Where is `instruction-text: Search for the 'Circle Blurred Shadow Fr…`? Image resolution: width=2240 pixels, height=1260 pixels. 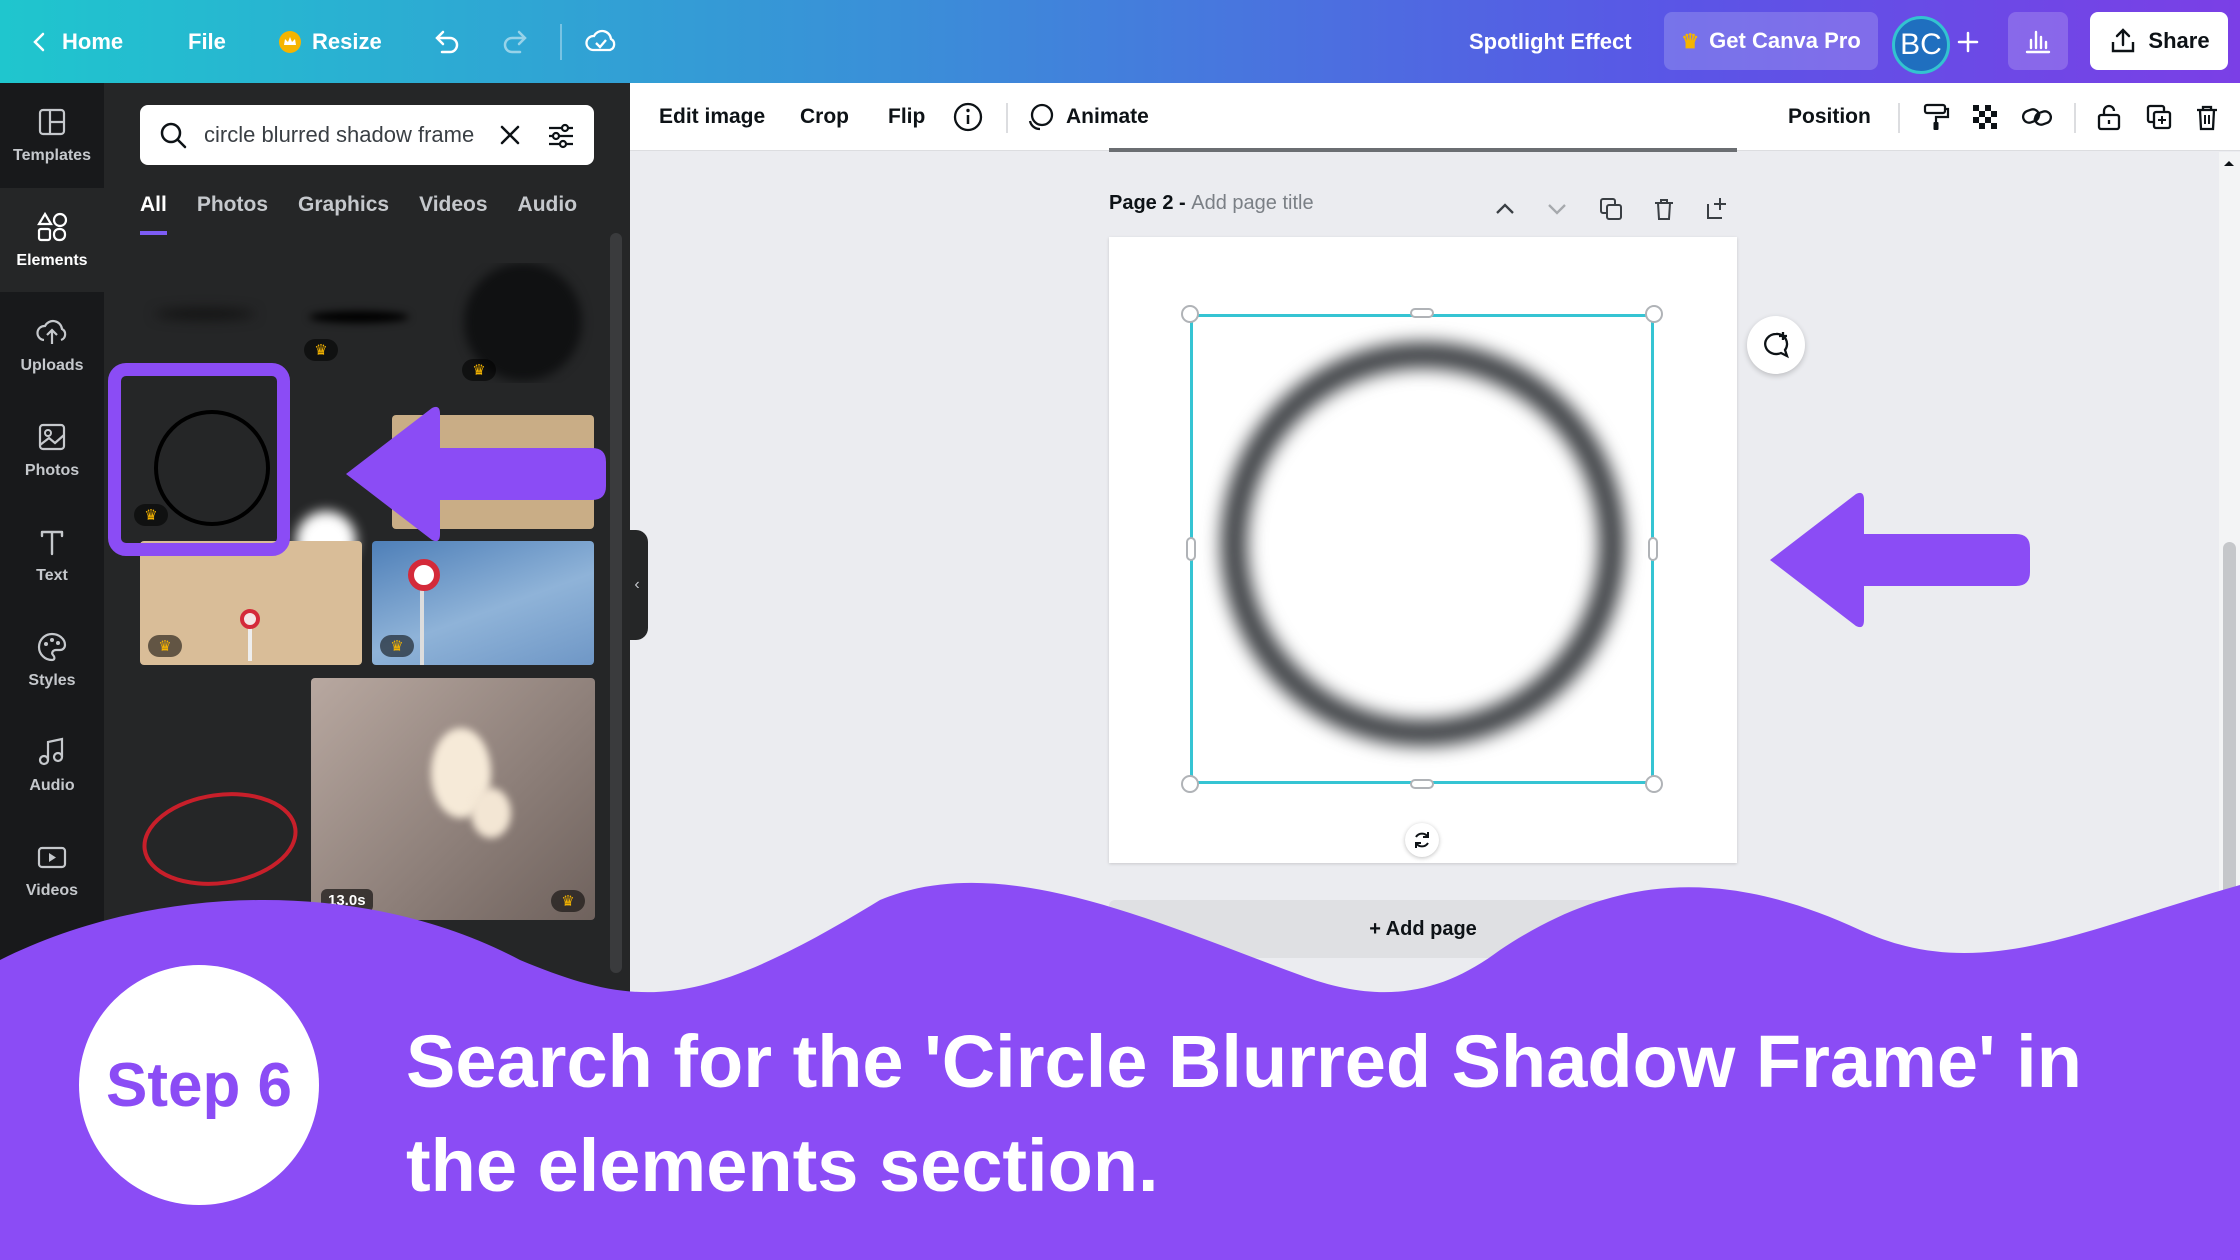 instruction-text: Search for the 'Circle Blurred Shadow Fr… is located at coordinates (1244, 1113).